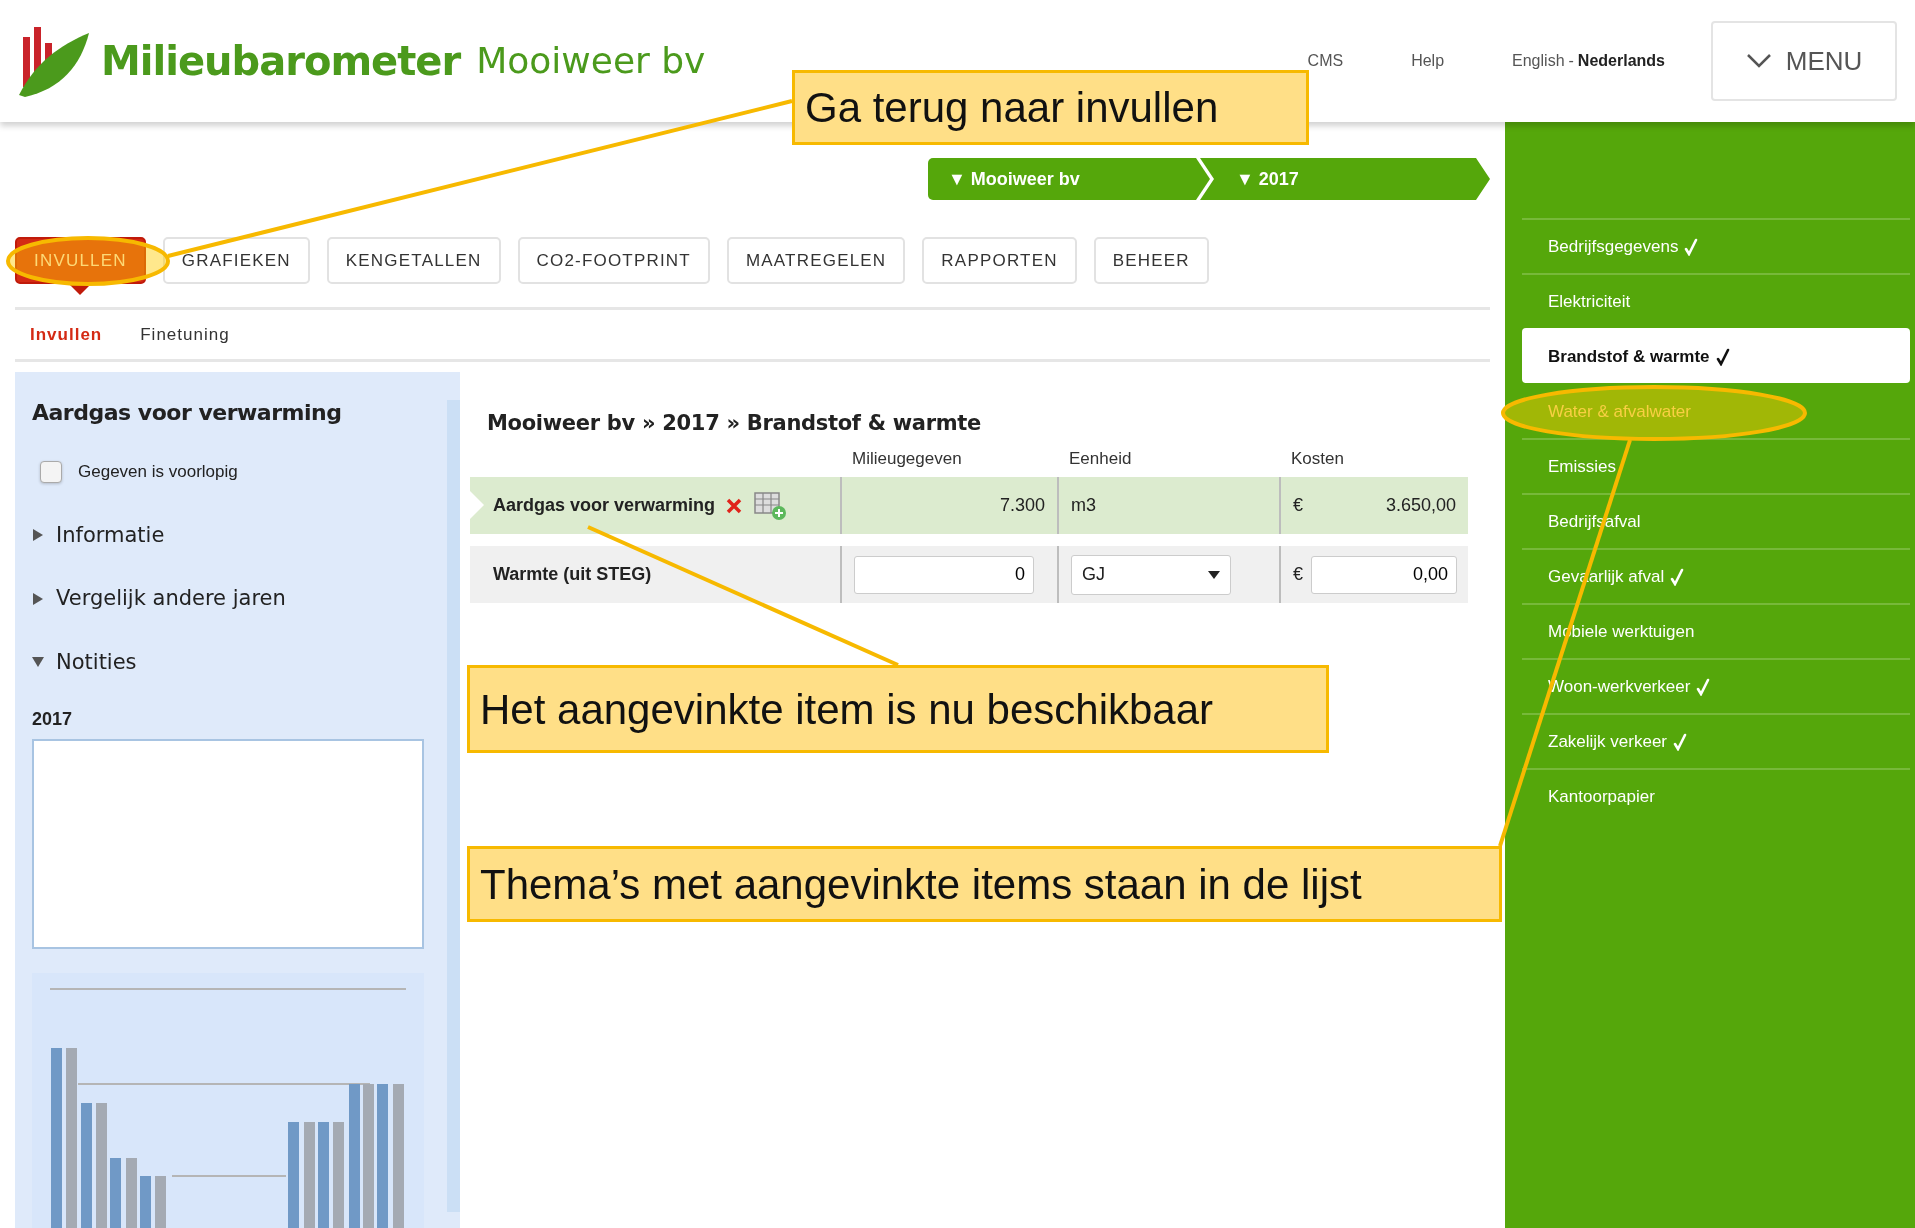 This screenshot has height=1228, width=1915. I want to click on notes-field, so click(228, 844).